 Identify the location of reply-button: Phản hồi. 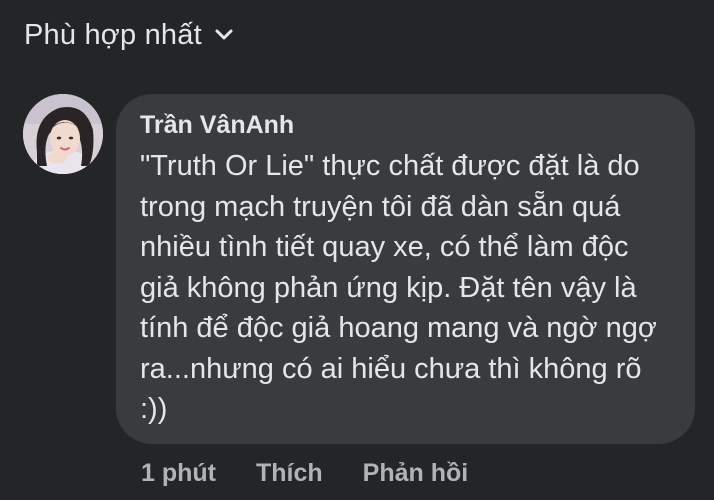
(416, 473).